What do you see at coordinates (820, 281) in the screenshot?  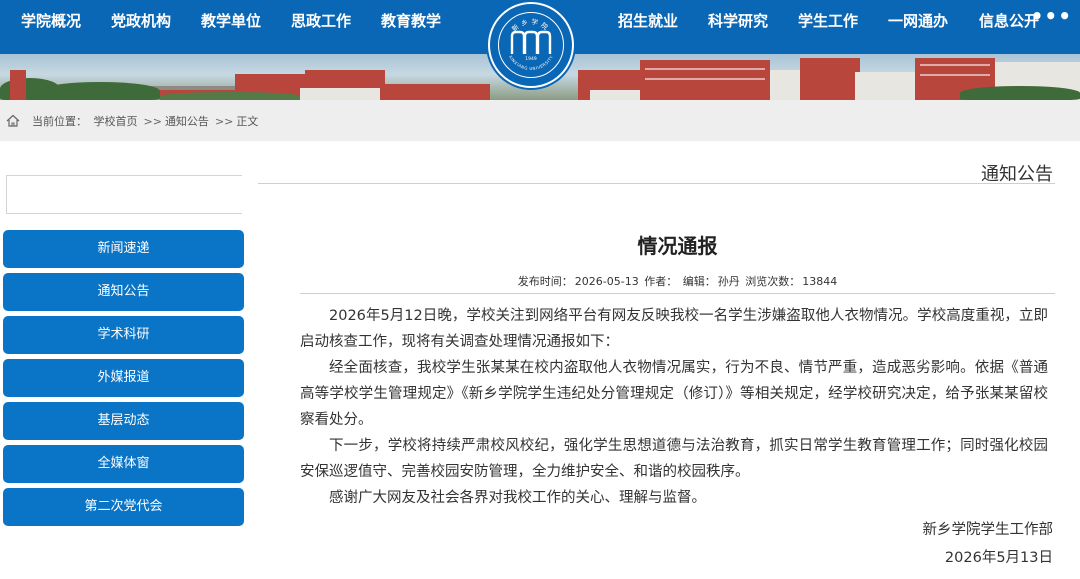 I see `views-count: 13844` at bounding box center [820, 281].